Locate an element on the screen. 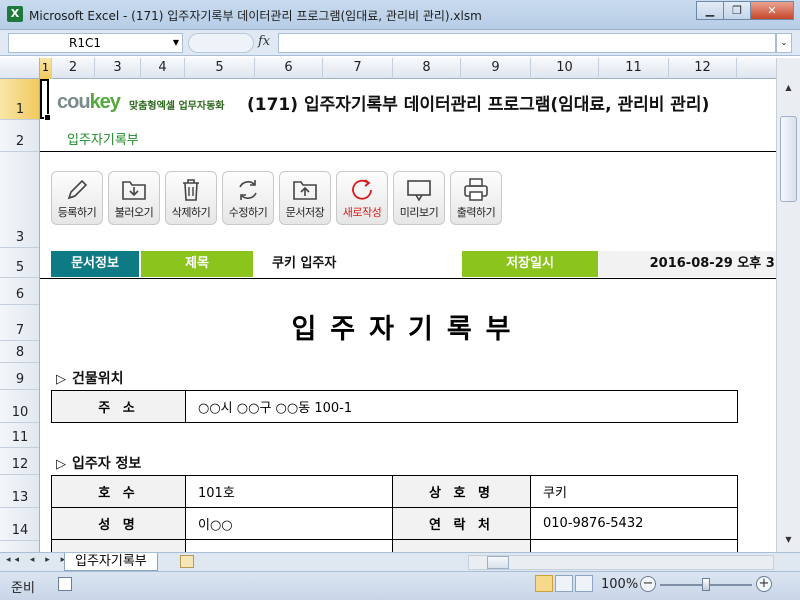 This screenshot has height=600, width=800. name-box: R1C1 ▼ is located at coordinates (95, 43).